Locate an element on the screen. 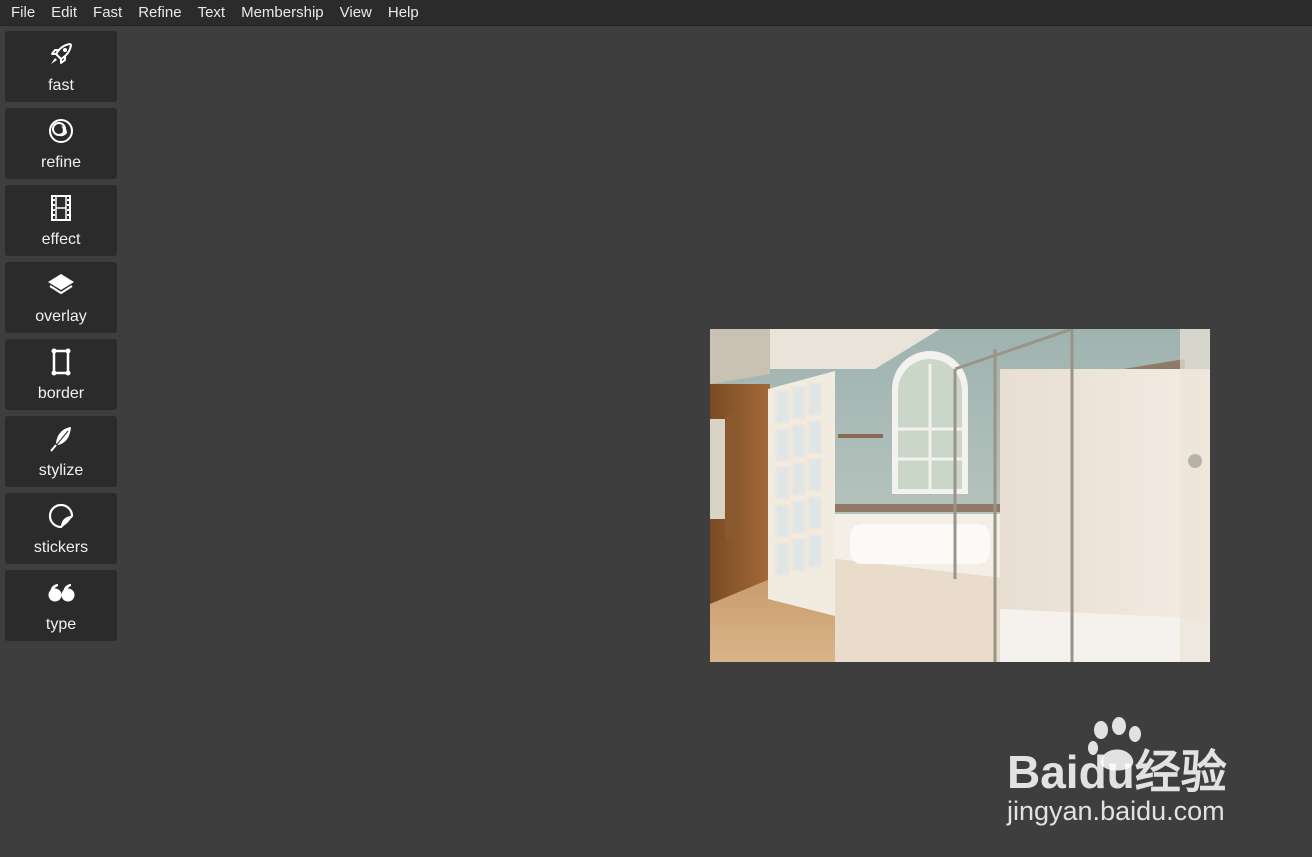 This screenshot has width=1312, height=857. tool-overlay-button: overlay is located at coordinates (61, 297).